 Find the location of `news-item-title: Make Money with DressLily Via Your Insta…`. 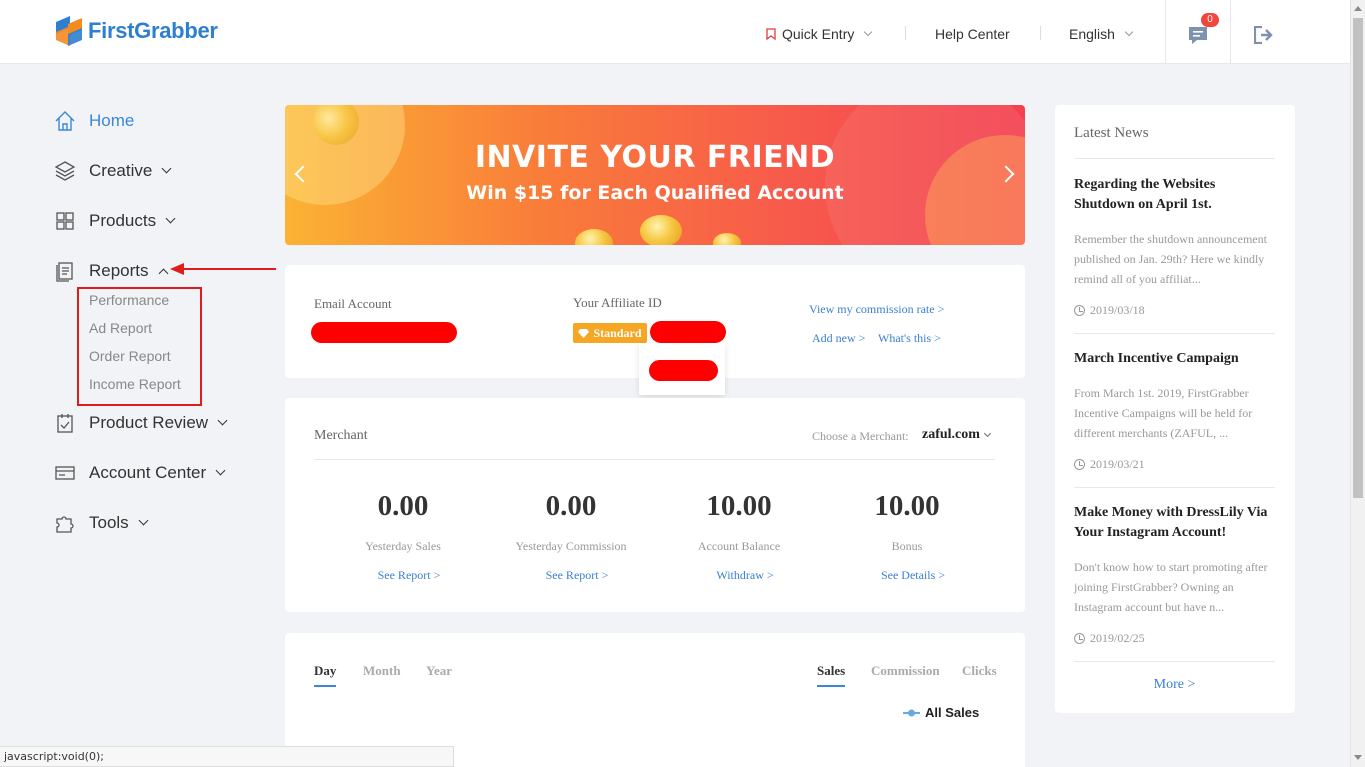

news-item-title: Make Money with DressLily Via Your Insta… is located at coordinates (1174, 523).